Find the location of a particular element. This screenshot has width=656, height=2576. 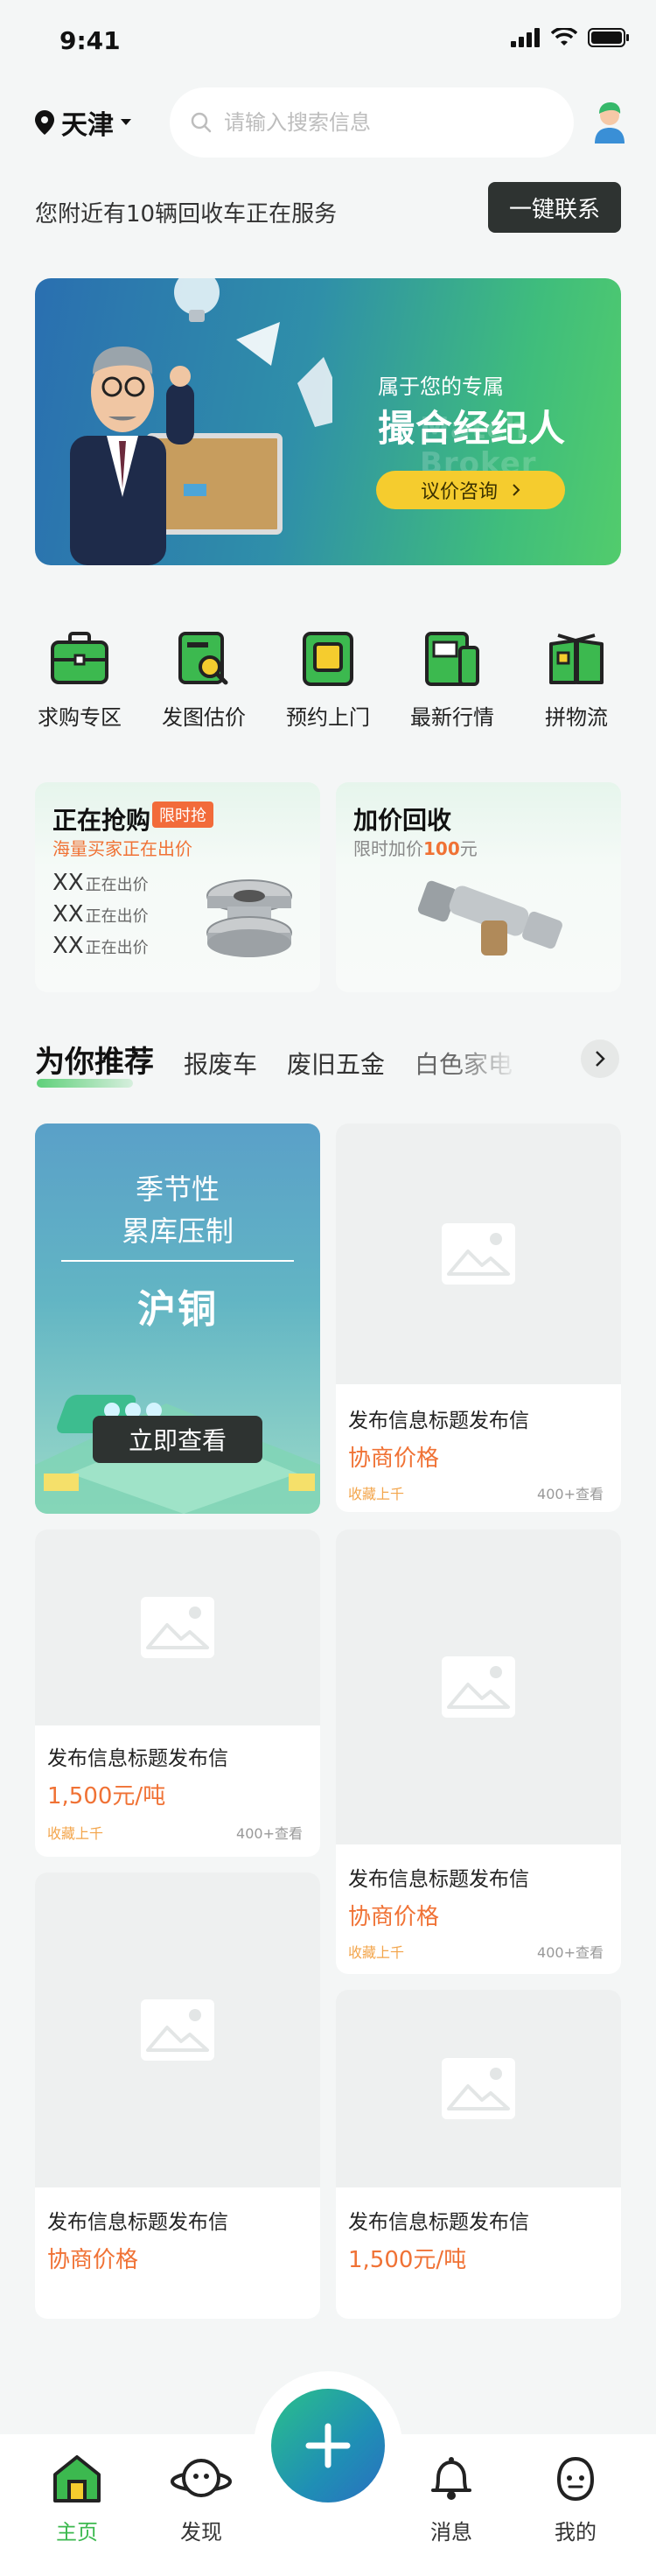

listing-card: 发布信息标题发布信 1,500元/吨 is located at coordinates (478, 2154).